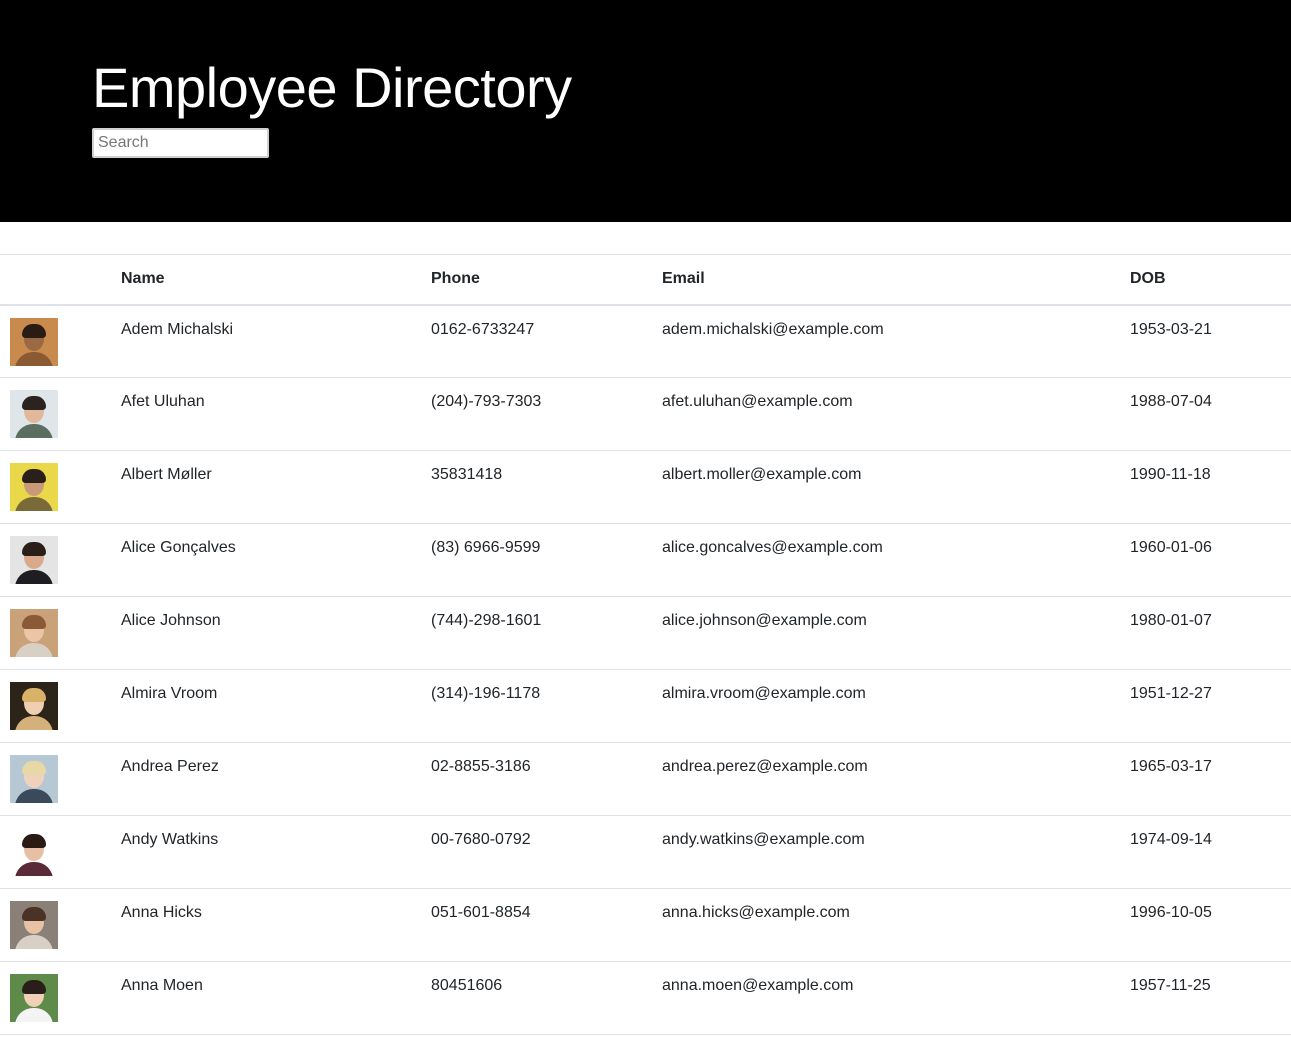  What do you see at coordinates (483, 329) in the screenshot?
I see `cell-phone: 0162-6733247` at bounding box center [483, 329].